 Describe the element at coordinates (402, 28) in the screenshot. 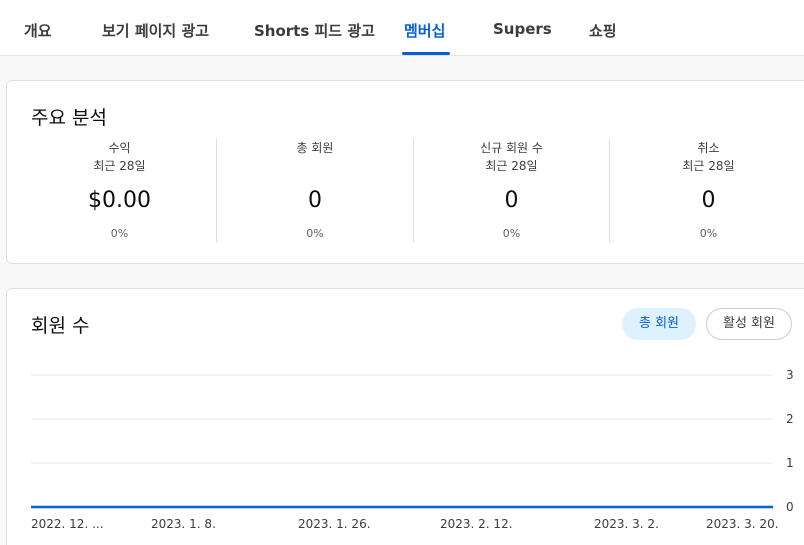

I see `tab-bar: 개요 보기 페이지 광고 Shorts 피드 광고 멤버십 Supers 쇼핑` at that location.